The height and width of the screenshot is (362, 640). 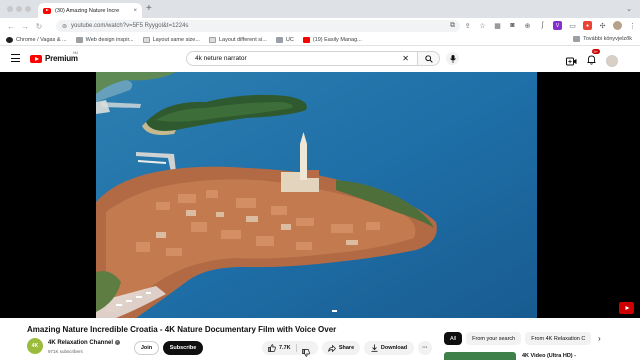 What do you see at coordinates (612, 61) in the screenshot?
I see `user-avatar` at bounding box center [612, 61].